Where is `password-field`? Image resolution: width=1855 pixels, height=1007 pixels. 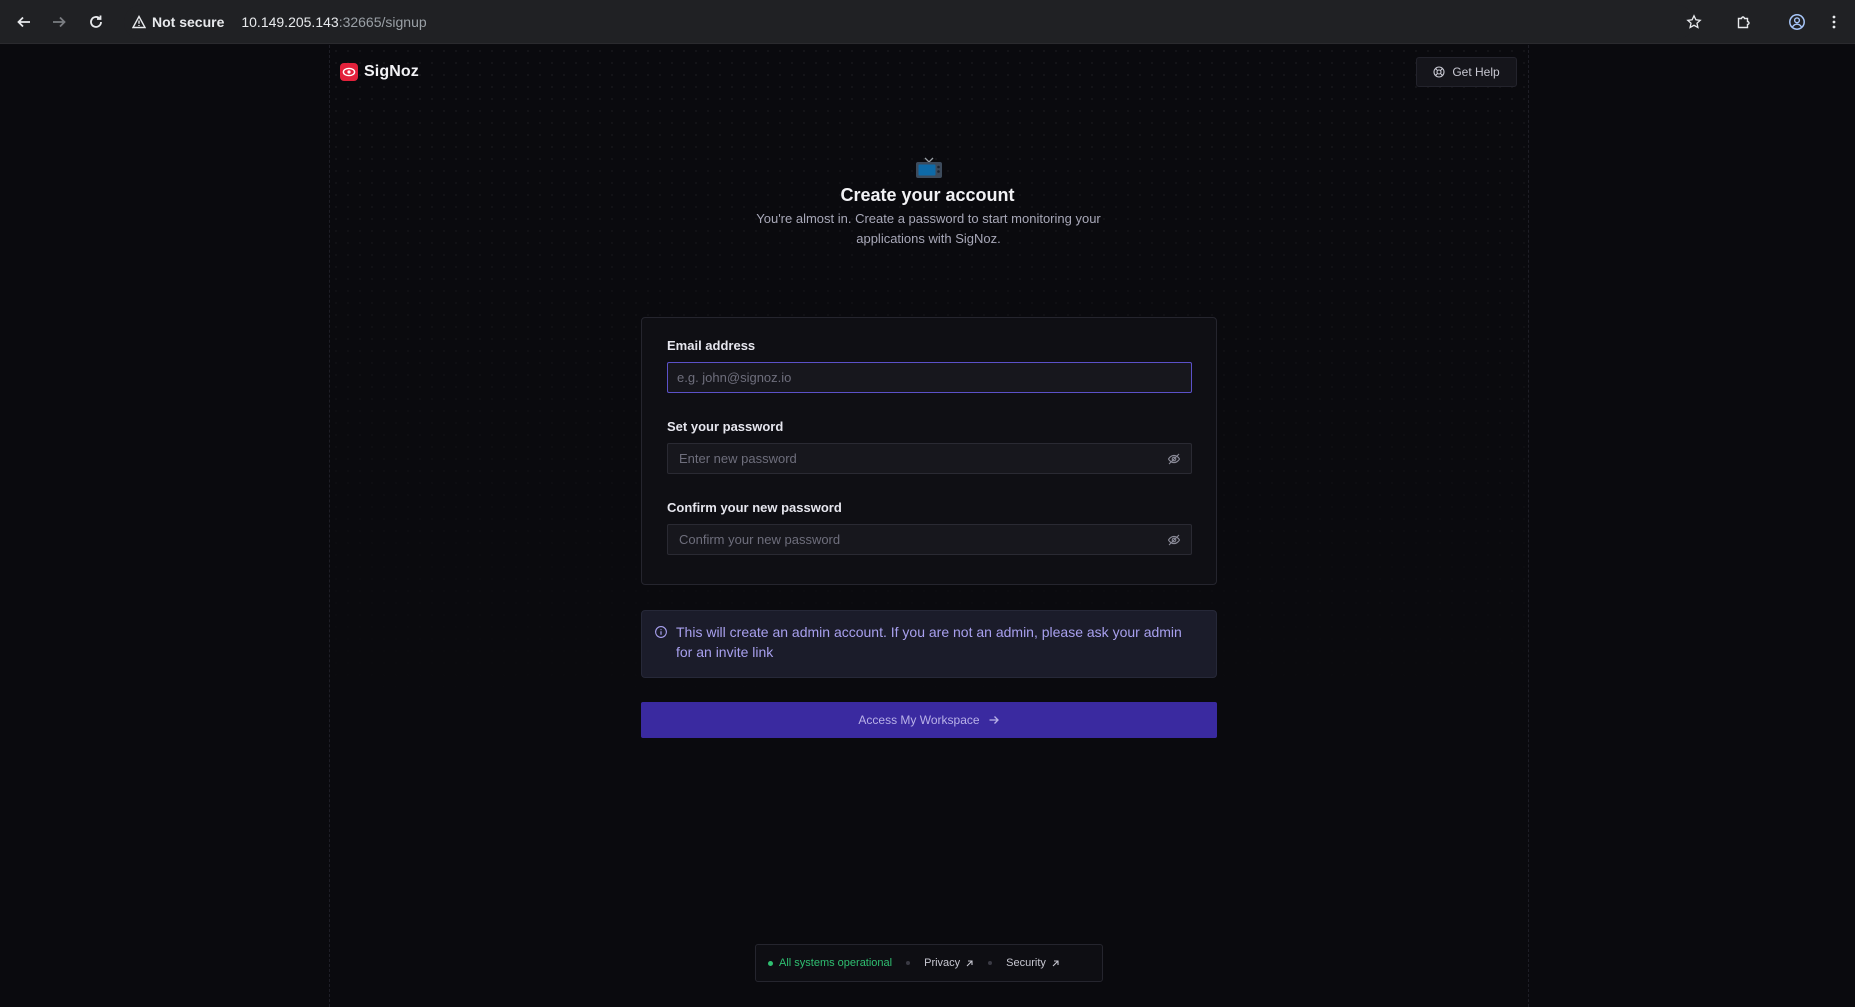 password-field is located at coordinates (929, 458).